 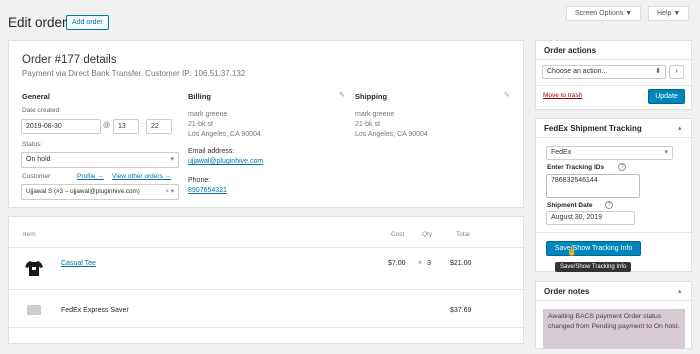 What do you see at coordinates (207, 190) in the screenshot?
I see `billing-phone-link: 8907654321` at bounding box center [207, 190].